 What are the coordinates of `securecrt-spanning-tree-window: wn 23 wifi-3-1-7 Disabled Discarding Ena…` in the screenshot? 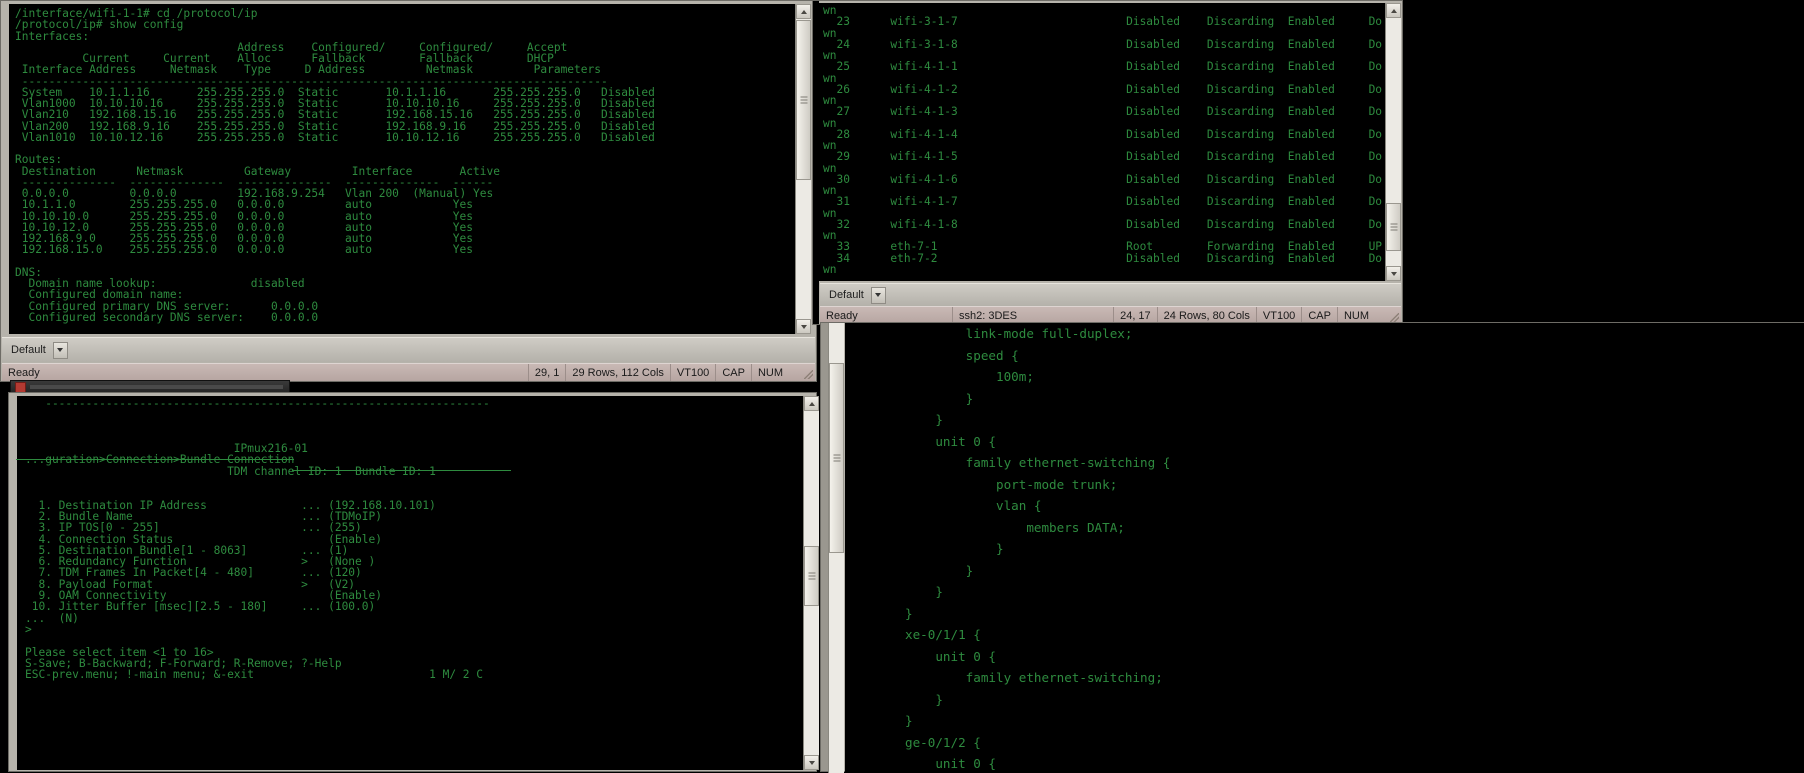 It's located at (1107, 162).